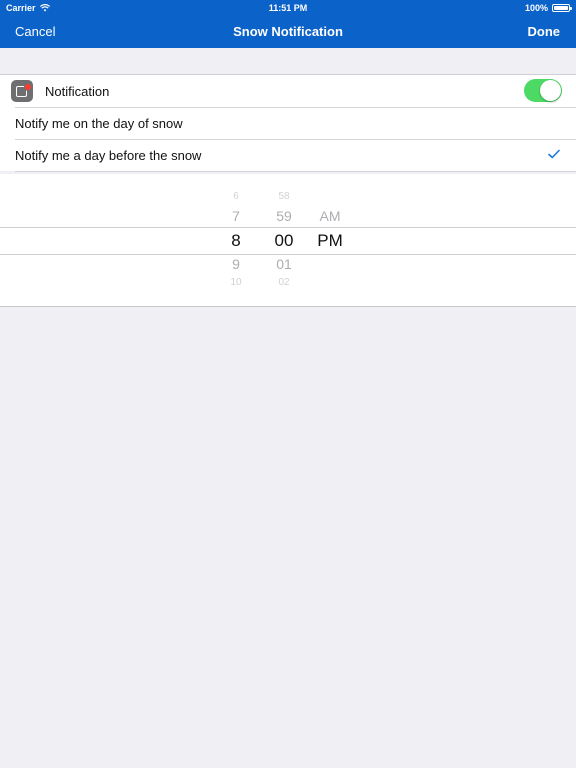  What do you see at coordinates (536, 8) in the screenshot?
I see `battery-percent: 100%` at bounding box center [536, 8].